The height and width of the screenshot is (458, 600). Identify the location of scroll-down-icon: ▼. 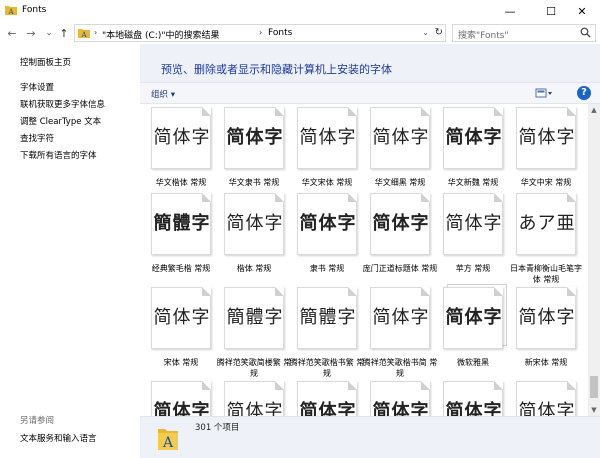
(594, 410).